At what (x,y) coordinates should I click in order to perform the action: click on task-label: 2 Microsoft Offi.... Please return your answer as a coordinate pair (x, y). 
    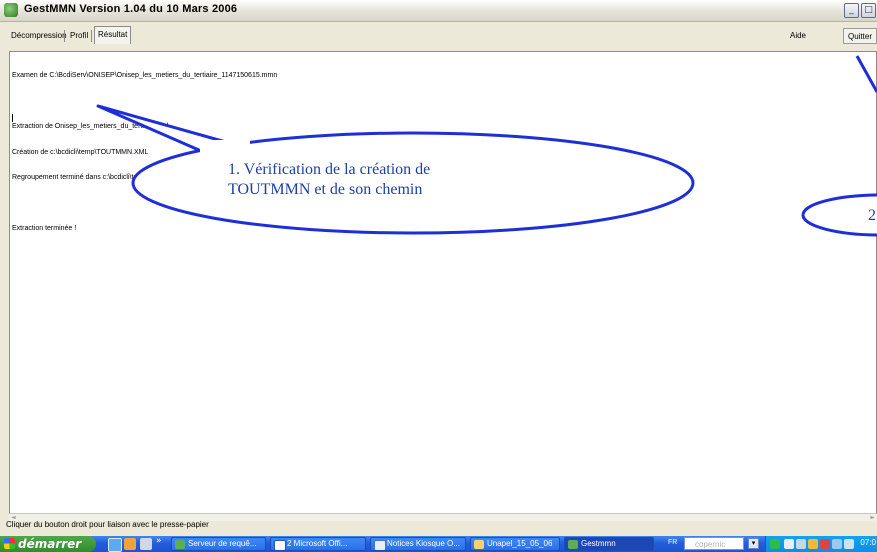
    Looking at the image, I should click on (317, 543).